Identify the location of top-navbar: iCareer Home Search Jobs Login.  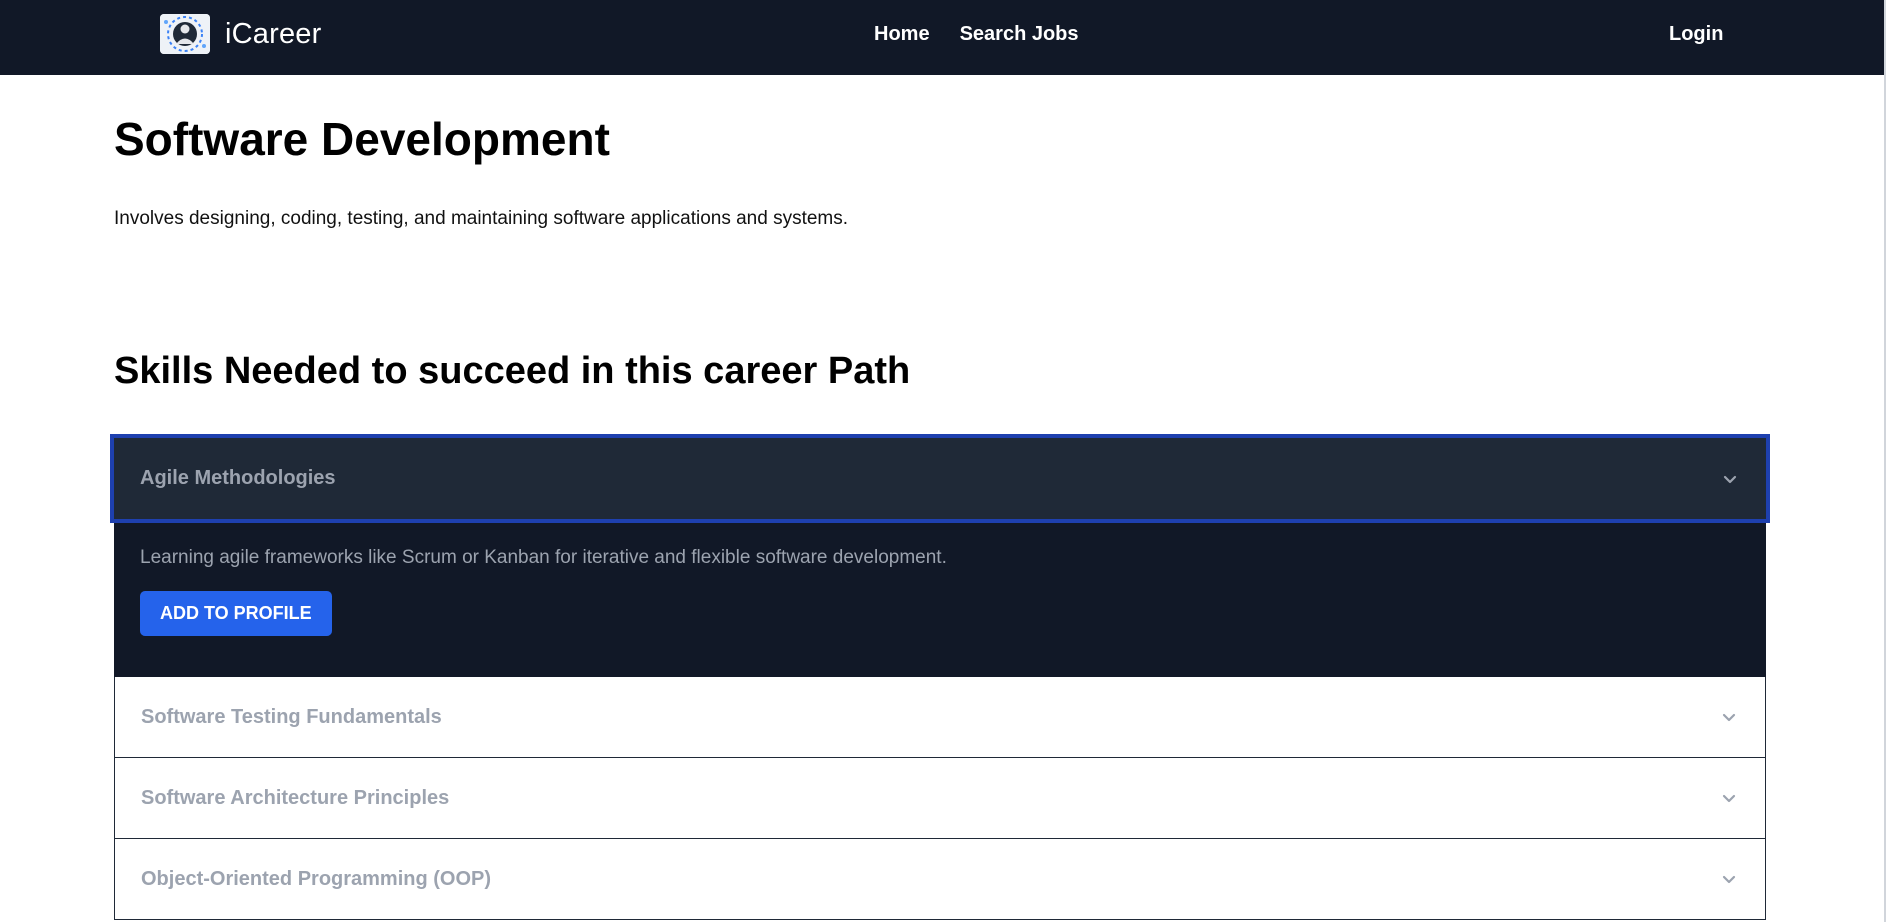
(943, 37).